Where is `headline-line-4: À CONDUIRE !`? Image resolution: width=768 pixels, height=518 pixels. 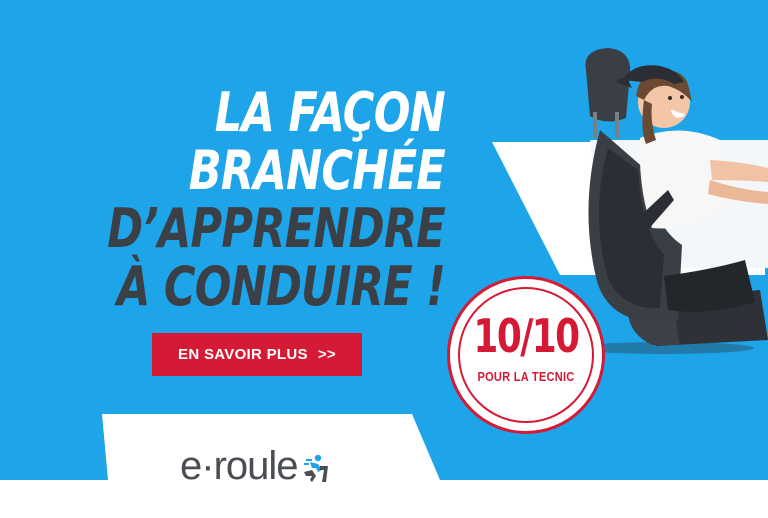
headline-line-4: À CONDUIRE ! is located at coordinates (281, 286).